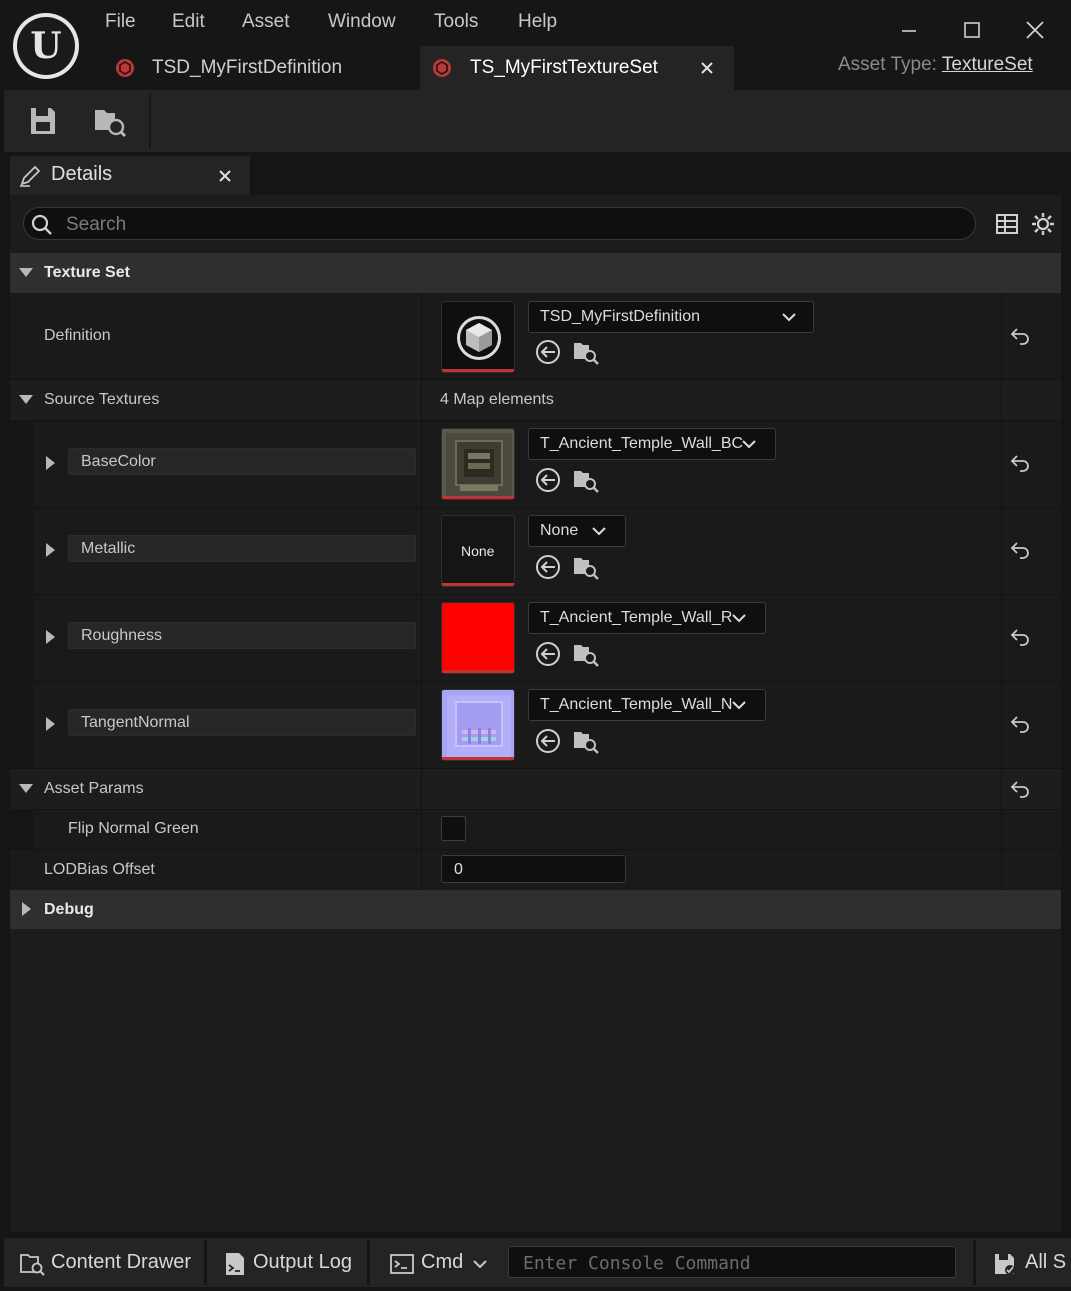  What do you see at coordinates (302, 1262) in the screenshot?
I see `output-log-label: Output Log` at bounding box center [302, 1262].